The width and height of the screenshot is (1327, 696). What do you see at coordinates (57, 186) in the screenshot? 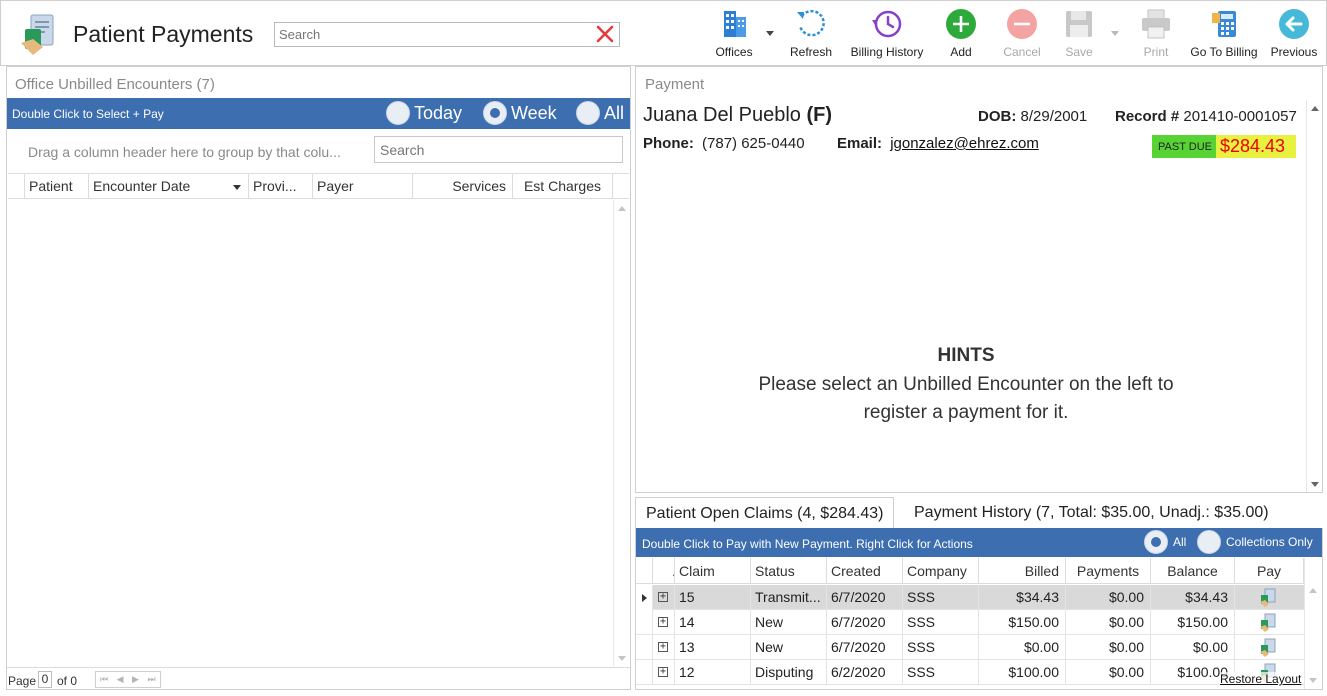
I see `column-header-patient: Patient` at bounding box center [57, 186].